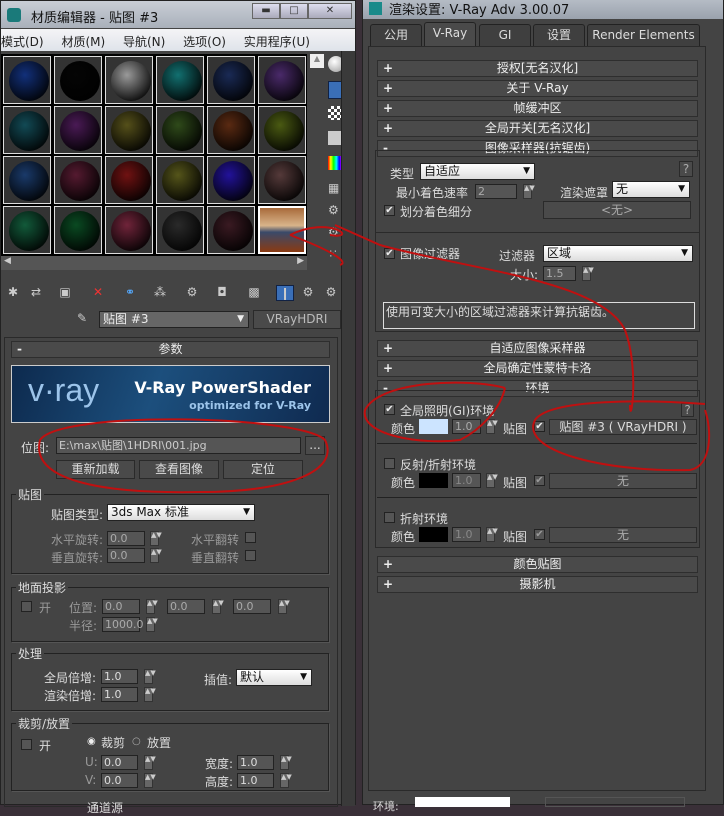  What do you see at coordinates (621, 436) in the screenshot?
I see `annotation-circle-map` at bounding box center [621, 436].